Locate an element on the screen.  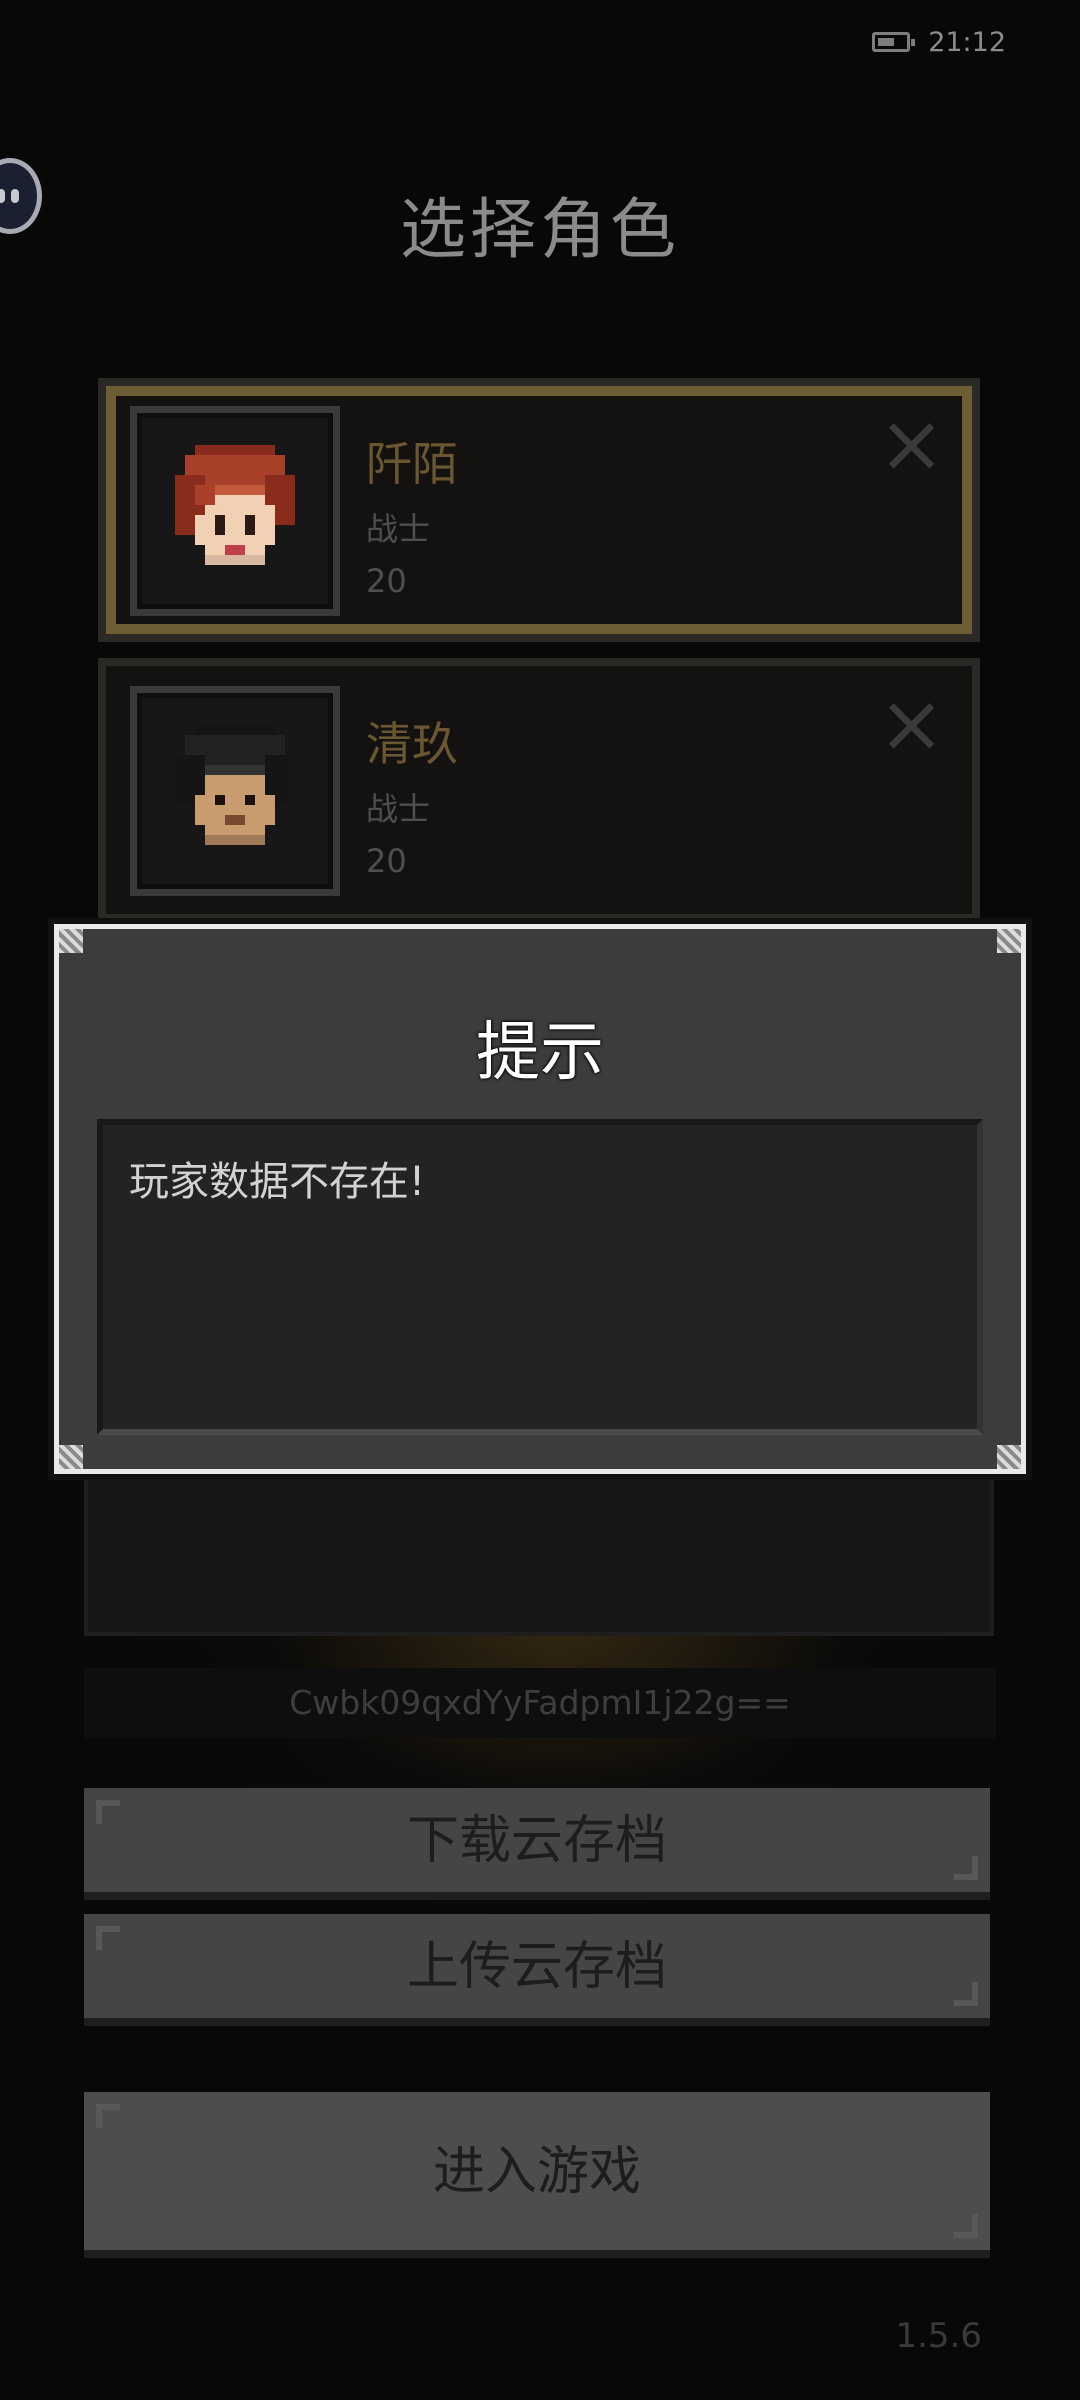
character-name: 阡陌 is located at coordinates (412, 464).